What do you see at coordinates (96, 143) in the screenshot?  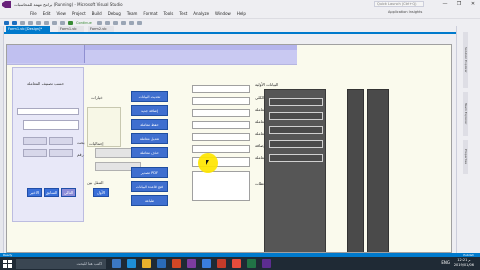 I see `totals-label: إجماليات` at bounding box center [96, 143].